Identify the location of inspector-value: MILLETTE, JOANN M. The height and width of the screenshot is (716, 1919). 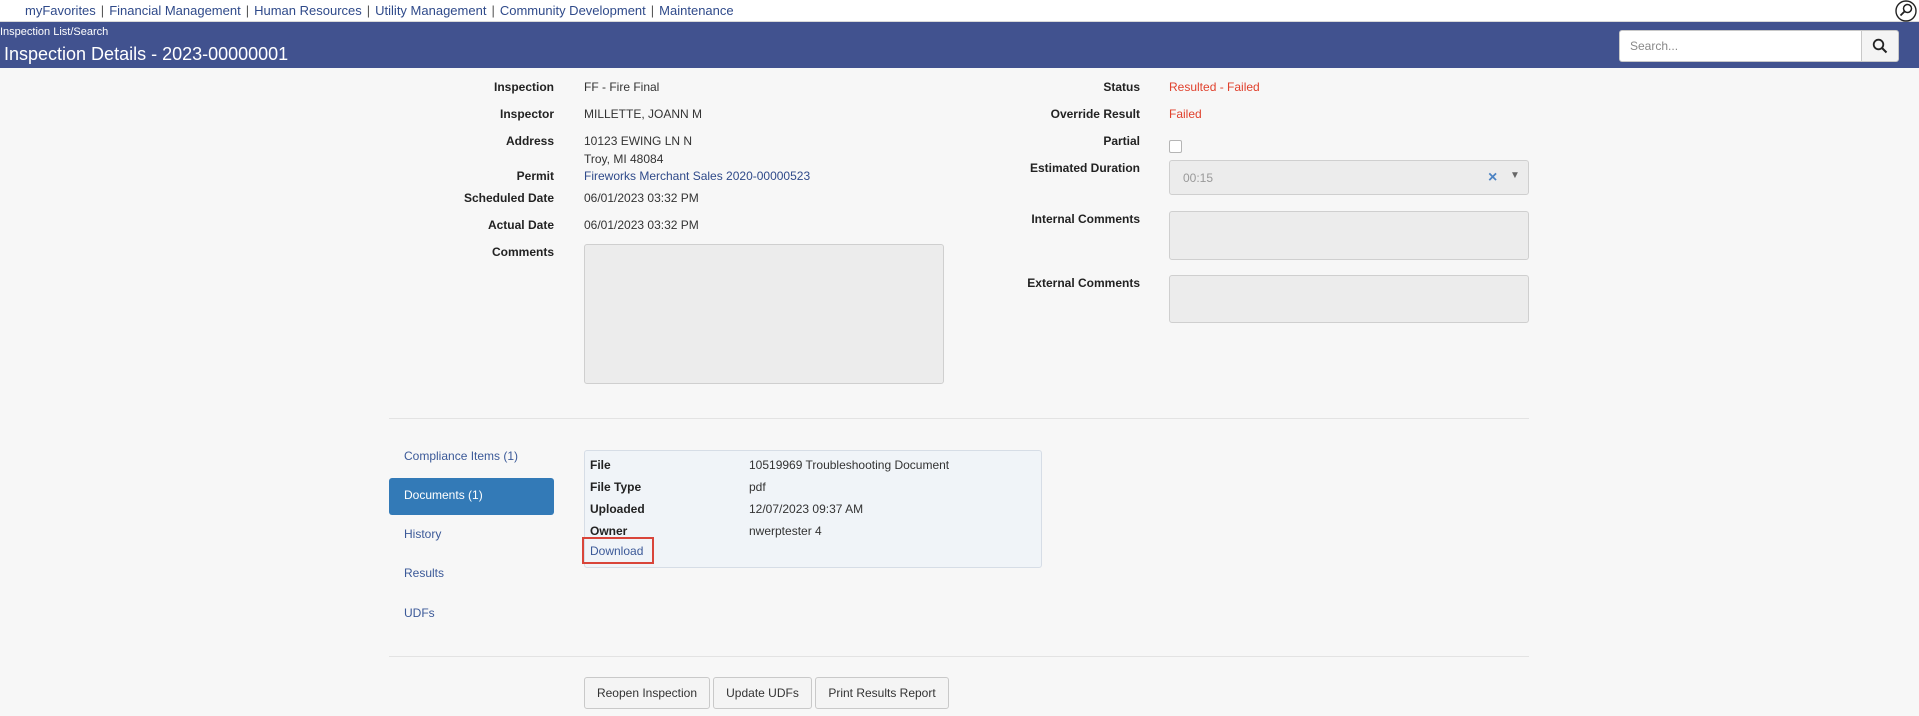
(643, 114).